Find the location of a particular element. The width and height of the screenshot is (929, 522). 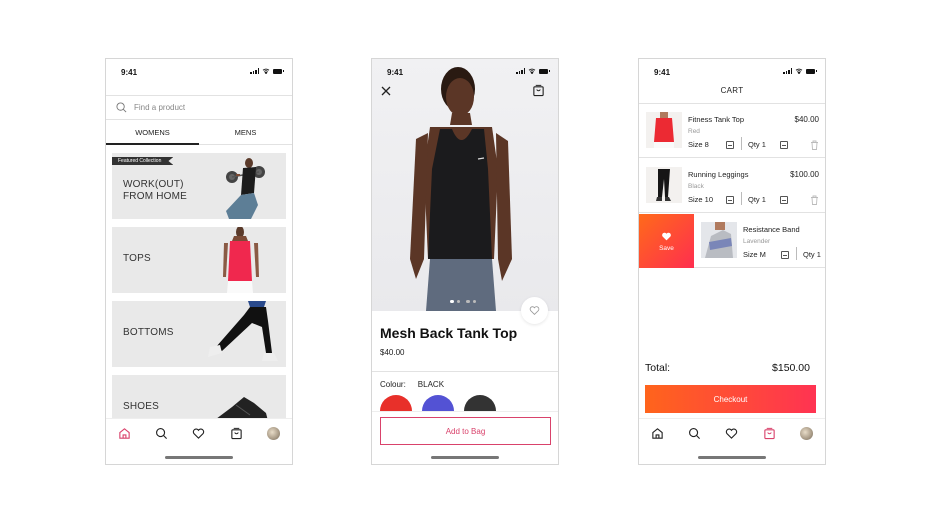

search-bar is located at coordinates (199, 107).